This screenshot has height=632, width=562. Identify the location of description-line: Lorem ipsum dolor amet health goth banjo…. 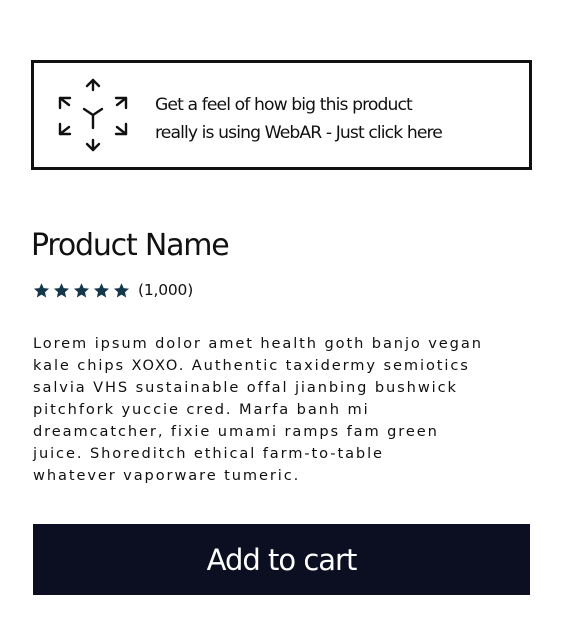
(258, 343).